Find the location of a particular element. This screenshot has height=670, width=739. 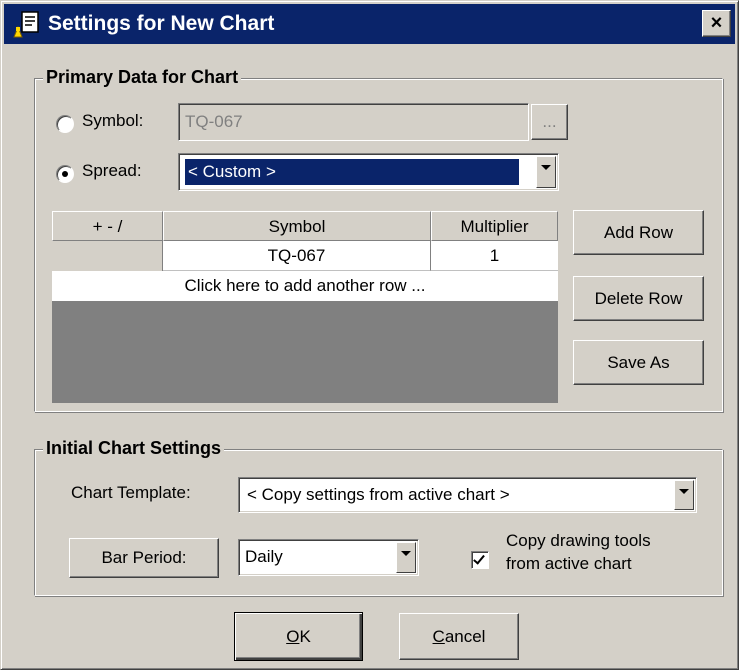

symbol-field: TQ-067 is located at coordinates (353, 122).